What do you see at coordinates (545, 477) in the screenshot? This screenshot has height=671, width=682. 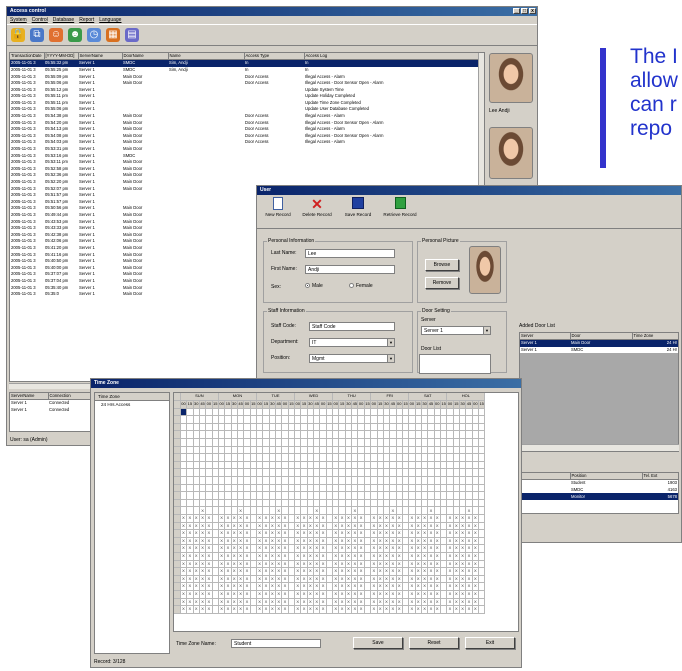 I see `staff-col-blank` at bounding box center [545, 477].